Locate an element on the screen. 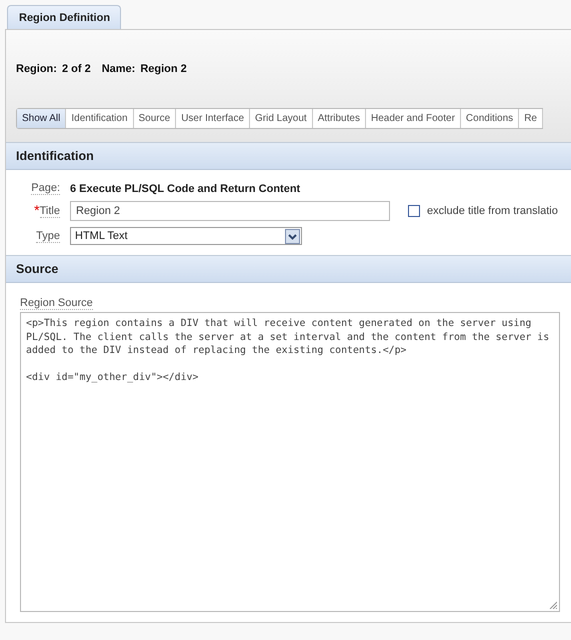  name-value: Region 2 is located at coordinates (163, 69).